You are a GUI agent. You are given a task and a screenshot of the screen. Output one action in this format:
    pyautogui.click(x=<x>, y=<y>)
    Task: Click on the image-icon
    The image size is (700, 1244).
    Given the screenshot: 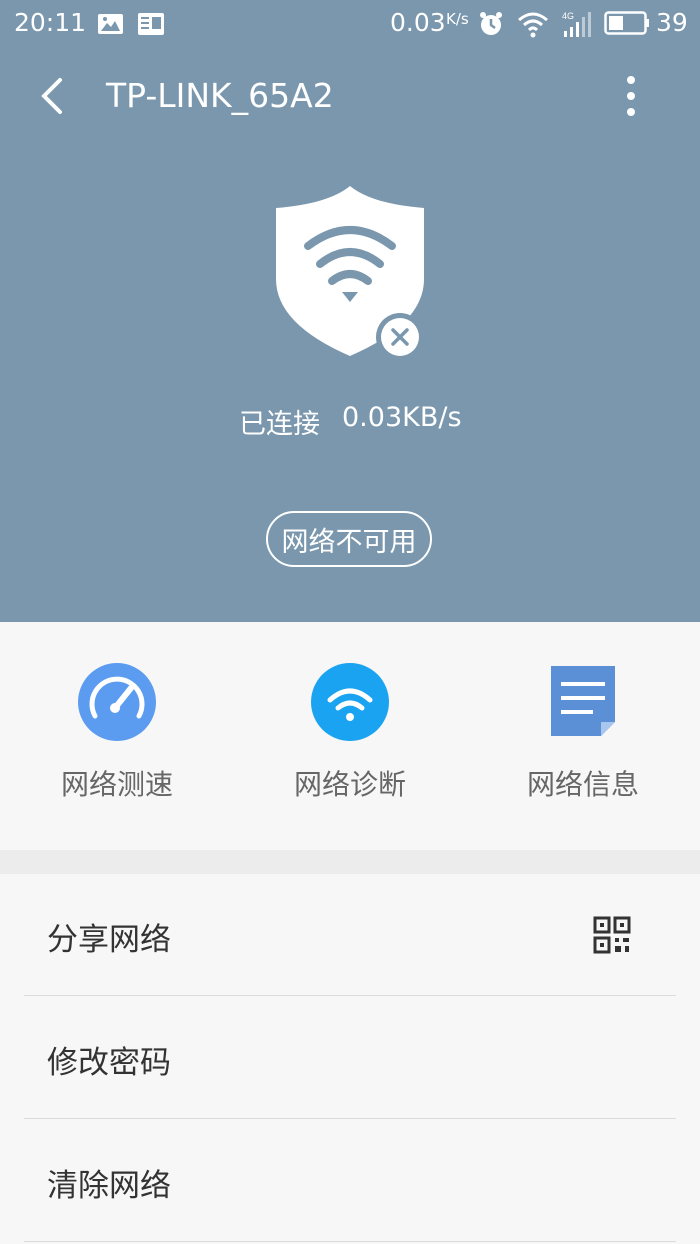 What is the action you would take?
    pyautogui.click(x=110, y=24)
    